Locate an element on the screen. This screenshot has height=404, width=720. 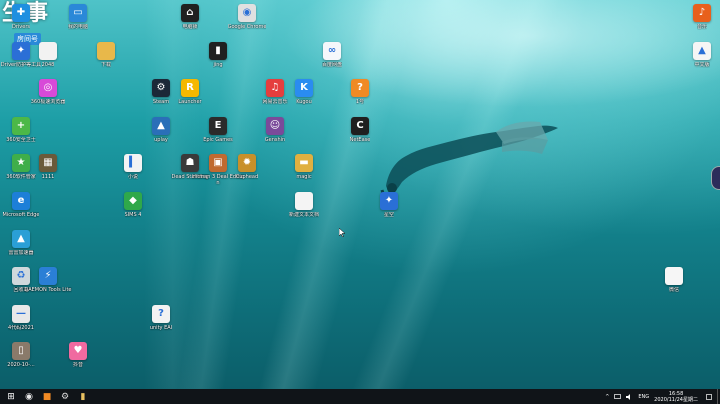
edge-floating-widget is located at coordinates (715, 178).